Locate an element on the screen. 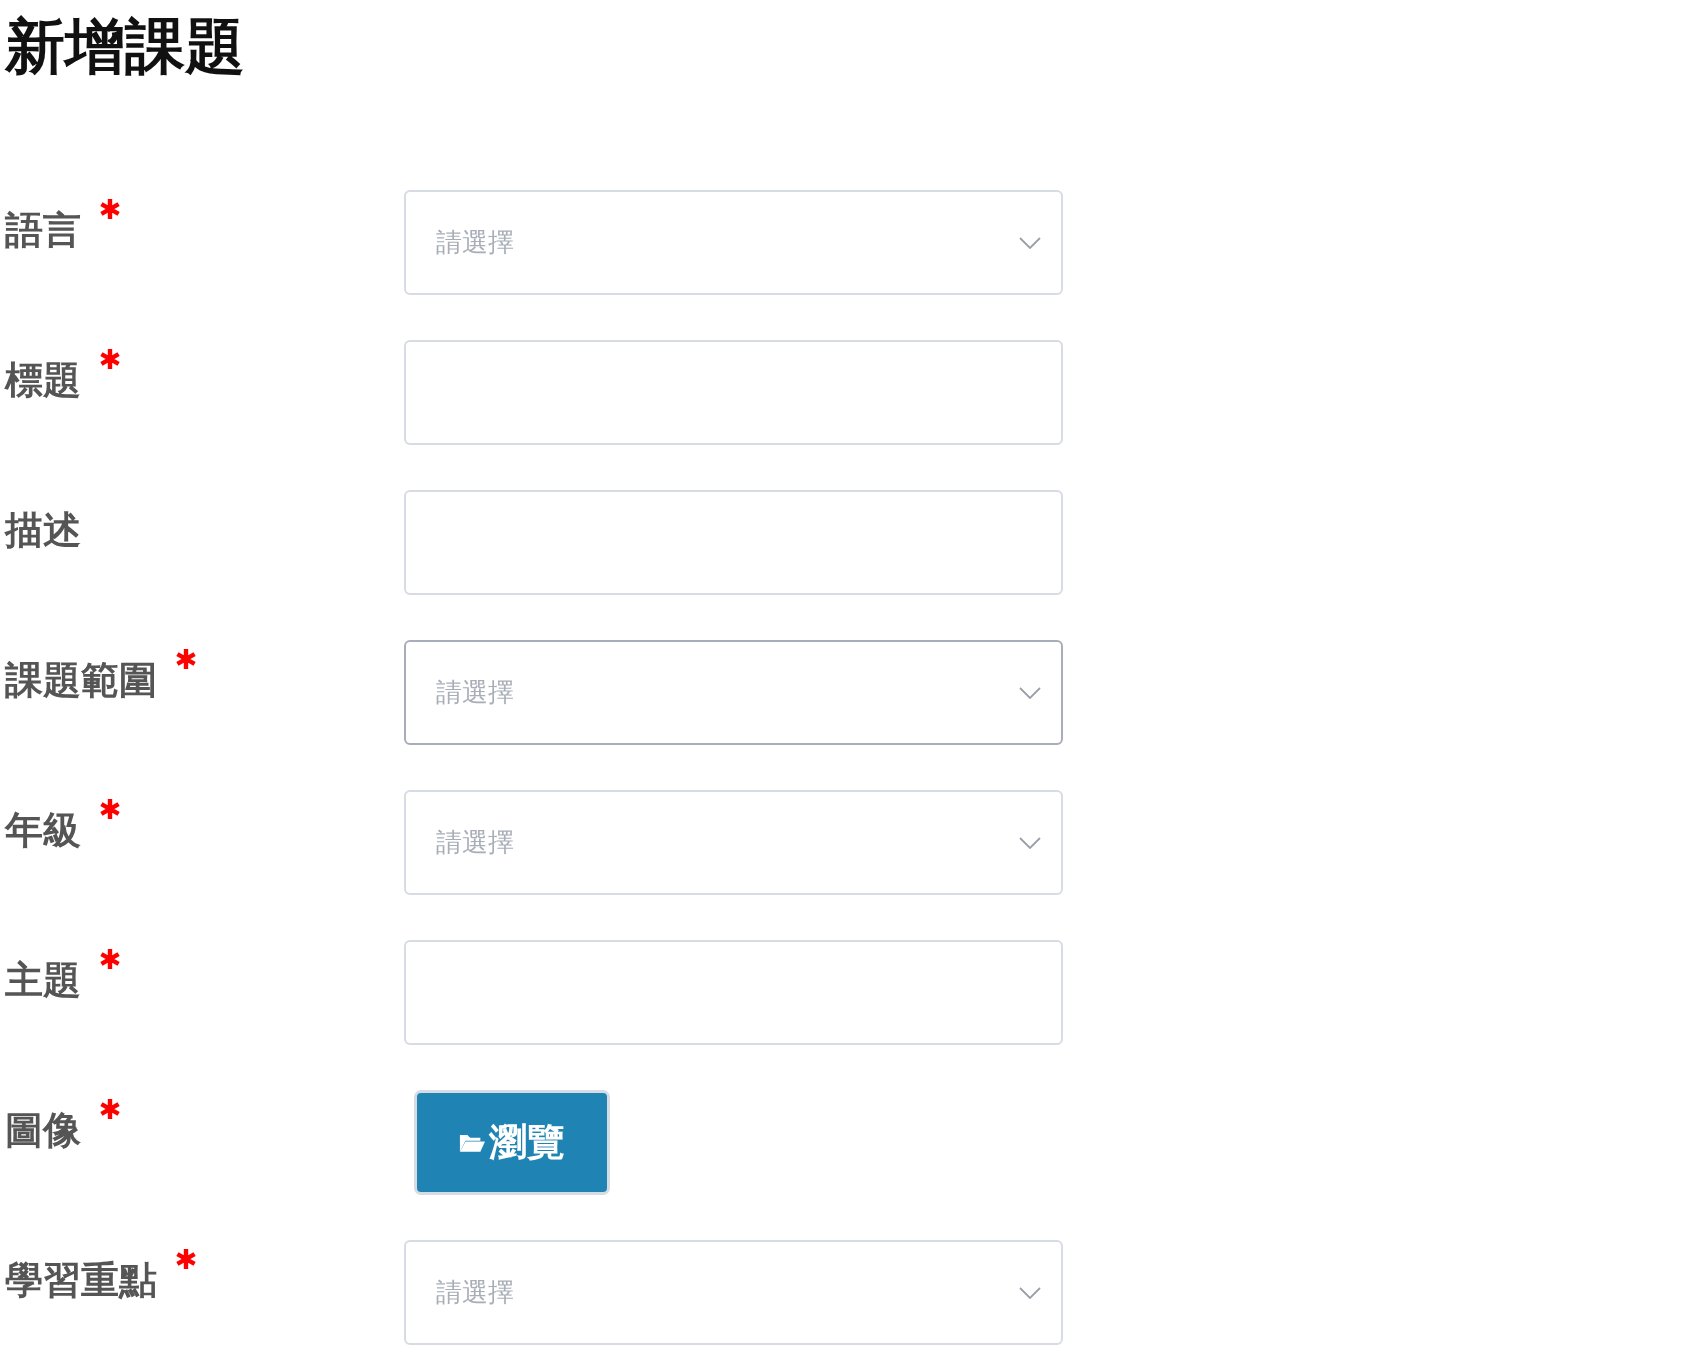 This screenshot has width=1706, height=1372. field-label: 圖像 is located at coordinates (43, 1130).